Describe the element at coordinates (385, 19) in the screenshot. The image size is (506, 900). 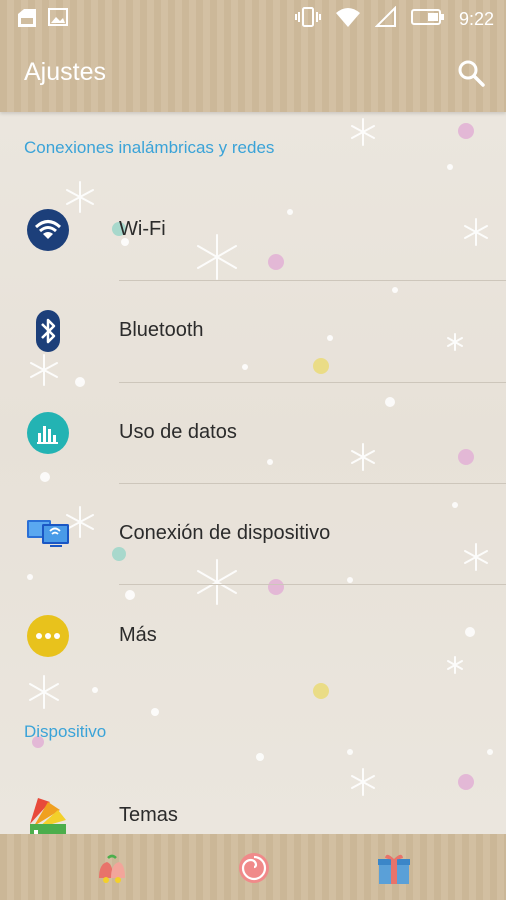
I see `no-signal-icon` at that location.